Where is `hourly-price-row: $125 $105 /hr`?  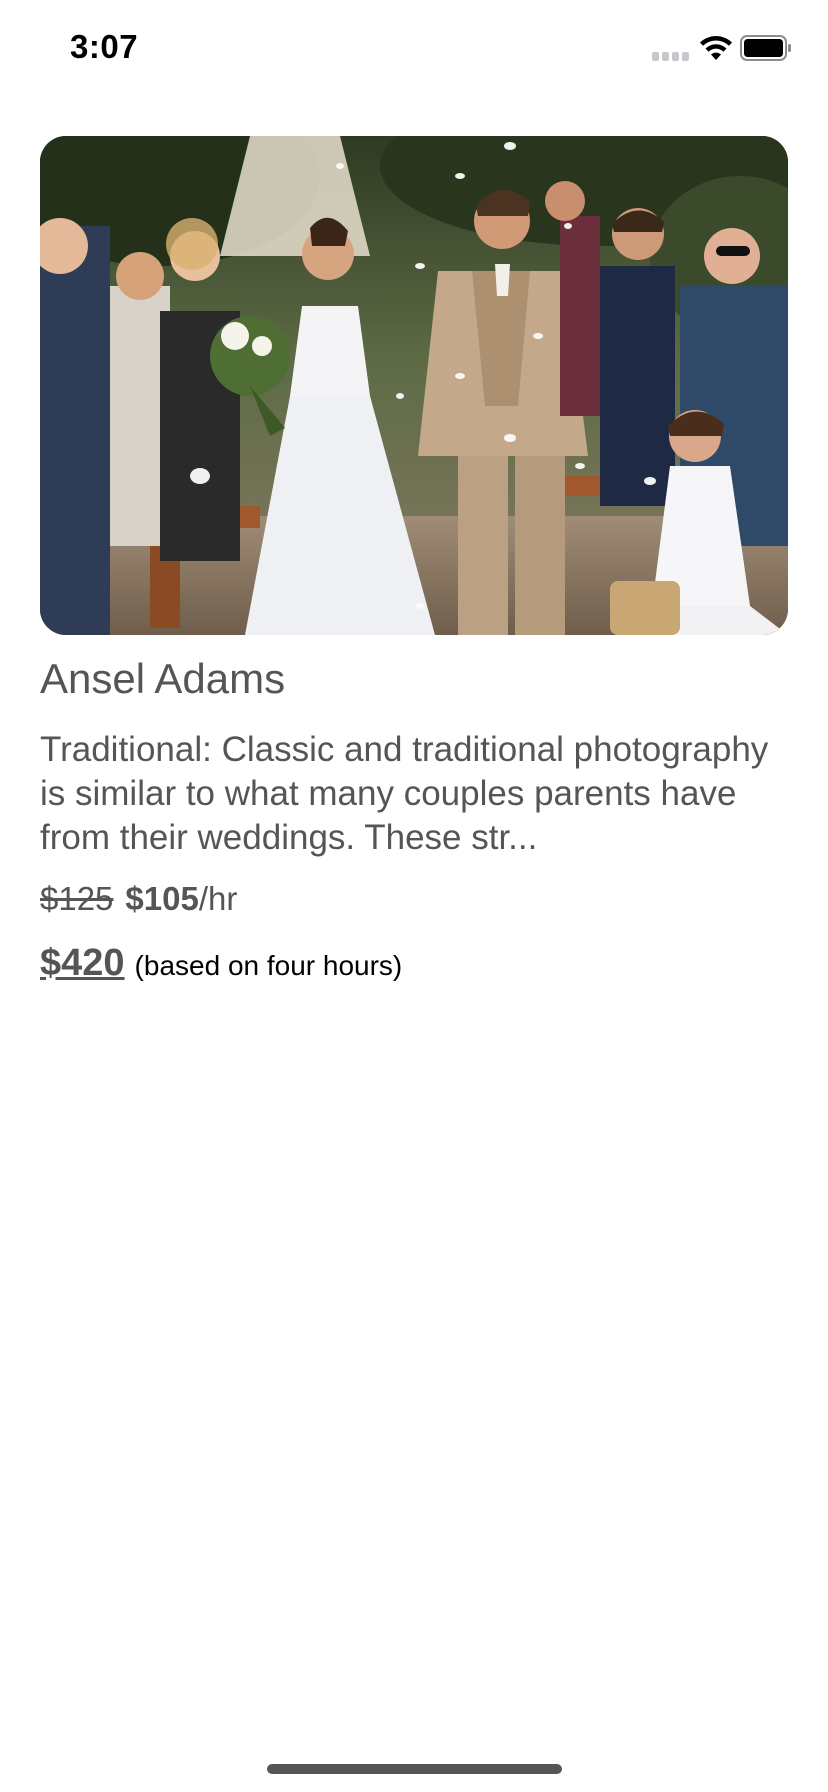 hourly-price-row: $125 $105 /hr is located at coordinates (138, 899).